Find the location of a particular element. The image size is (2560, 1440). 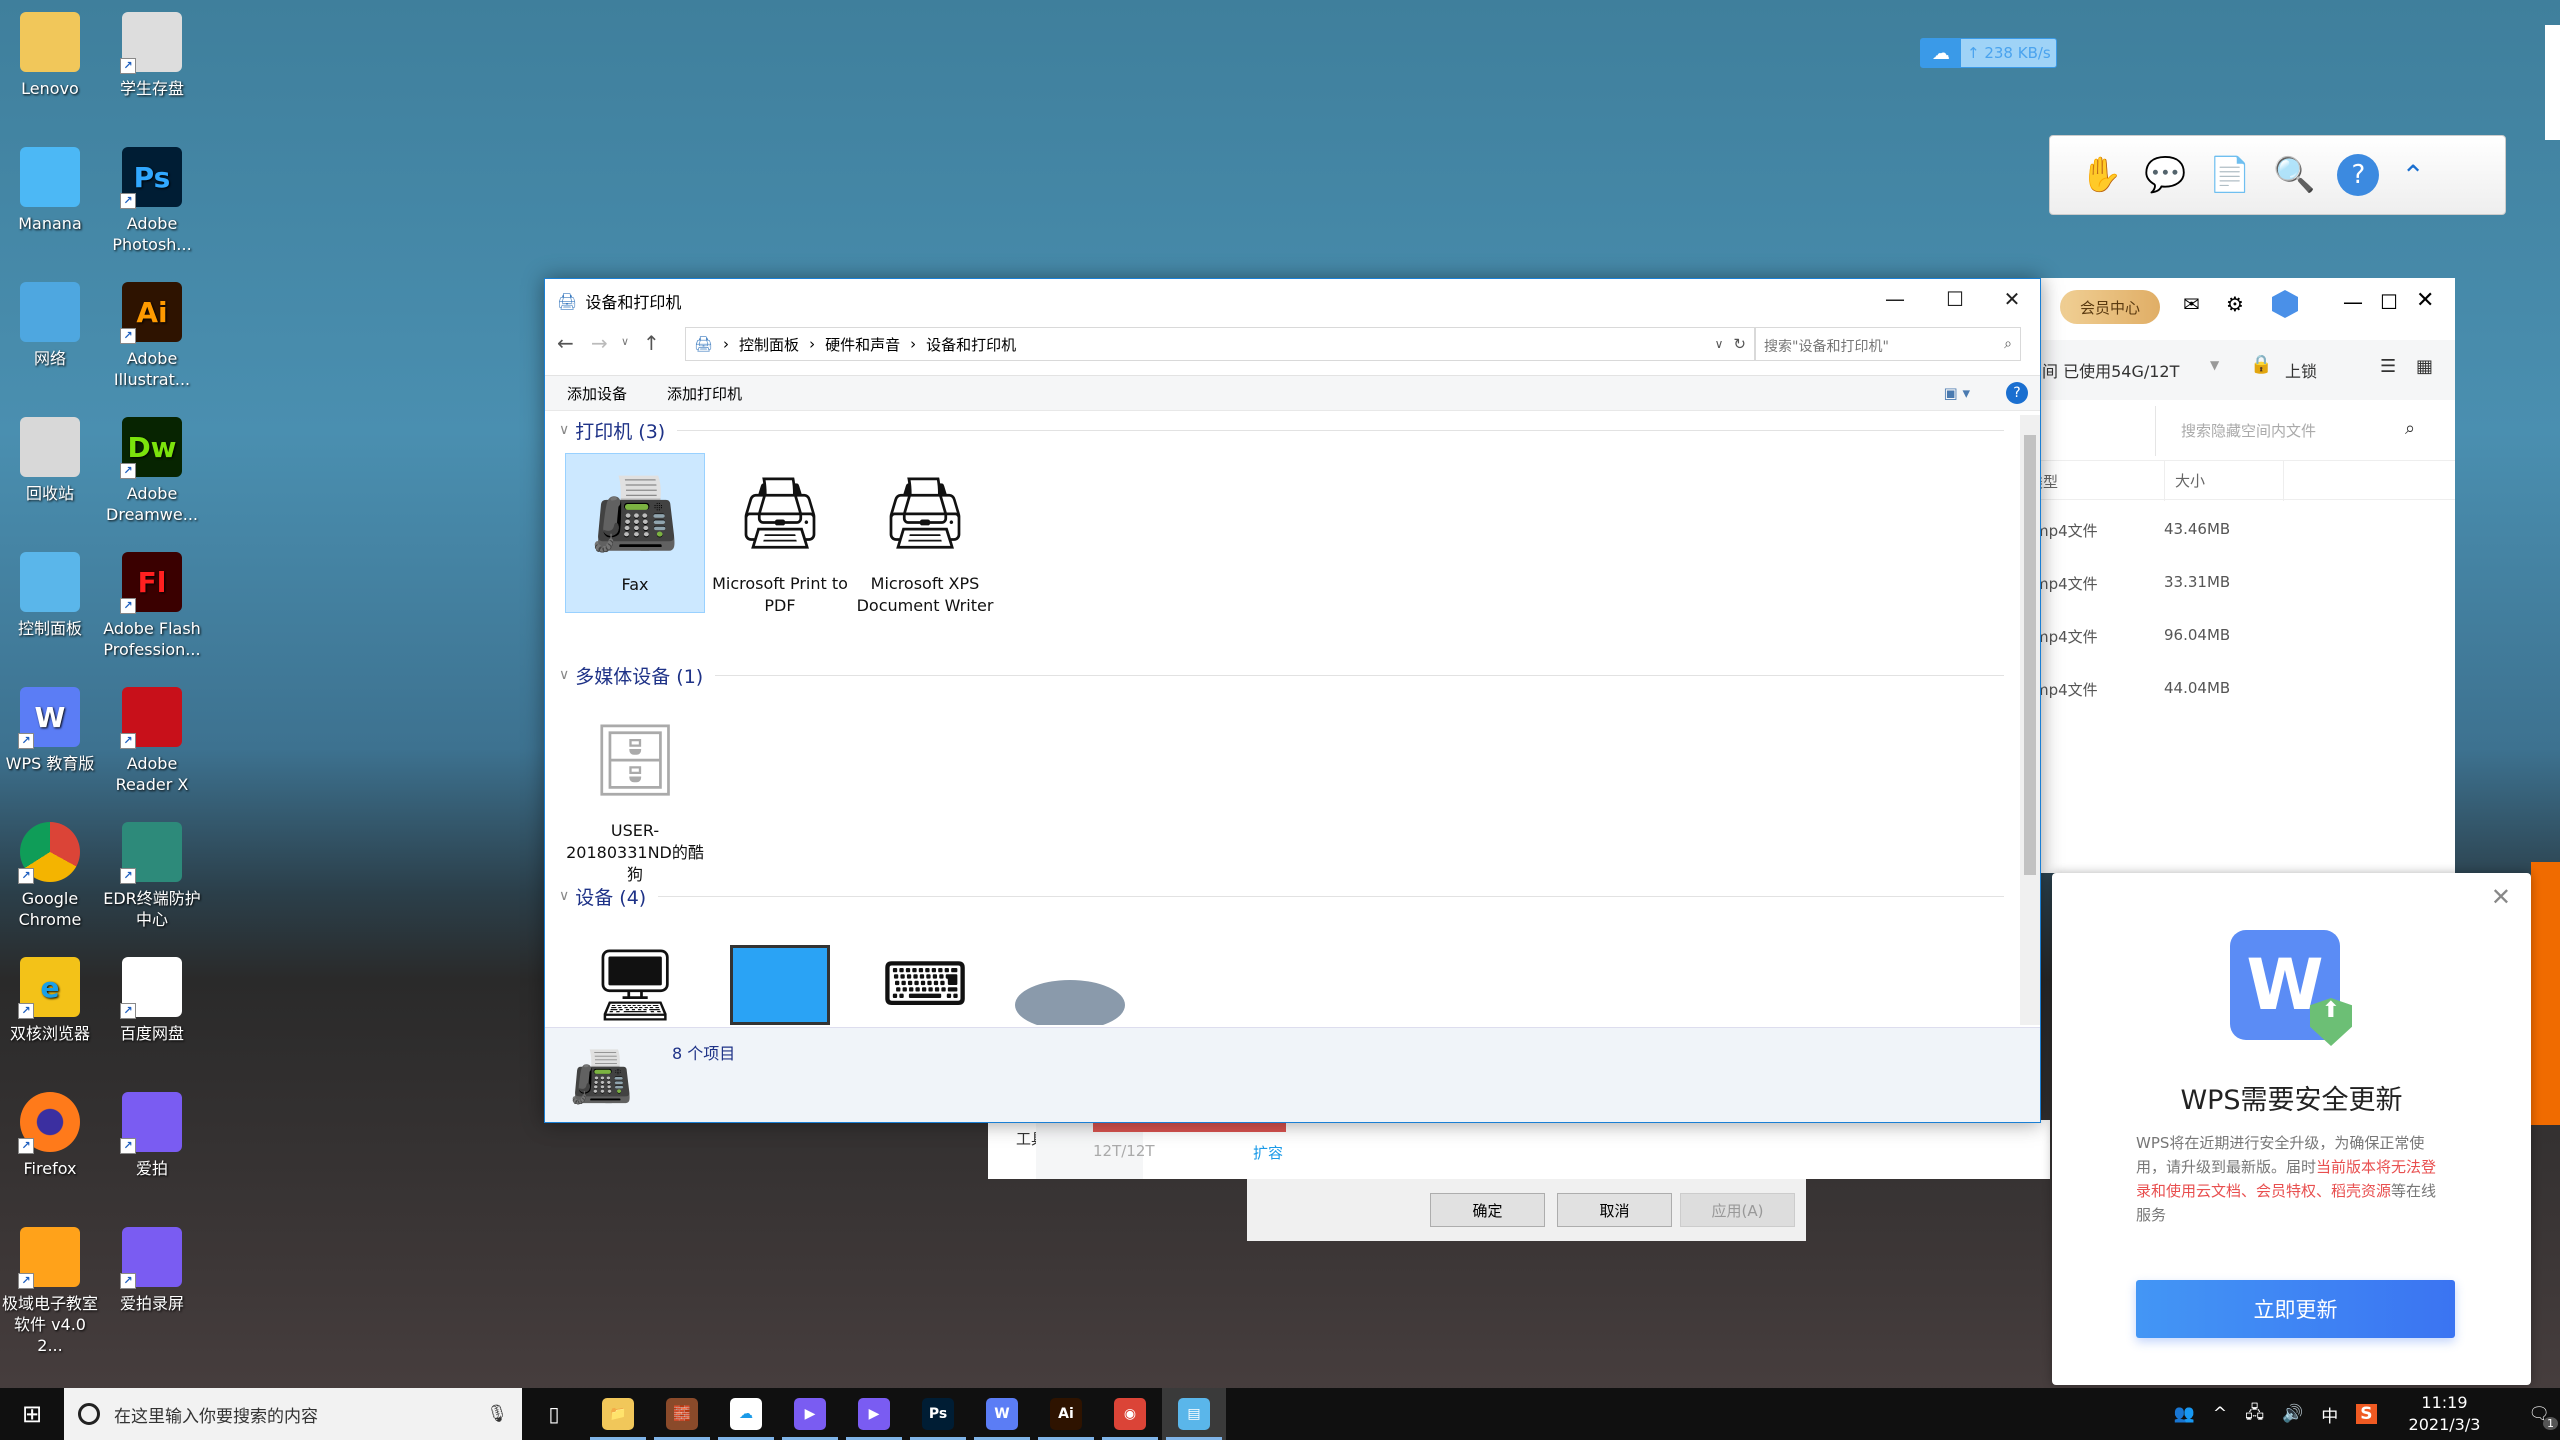

vip-badge-icon is located at coordinates (2285, 304).